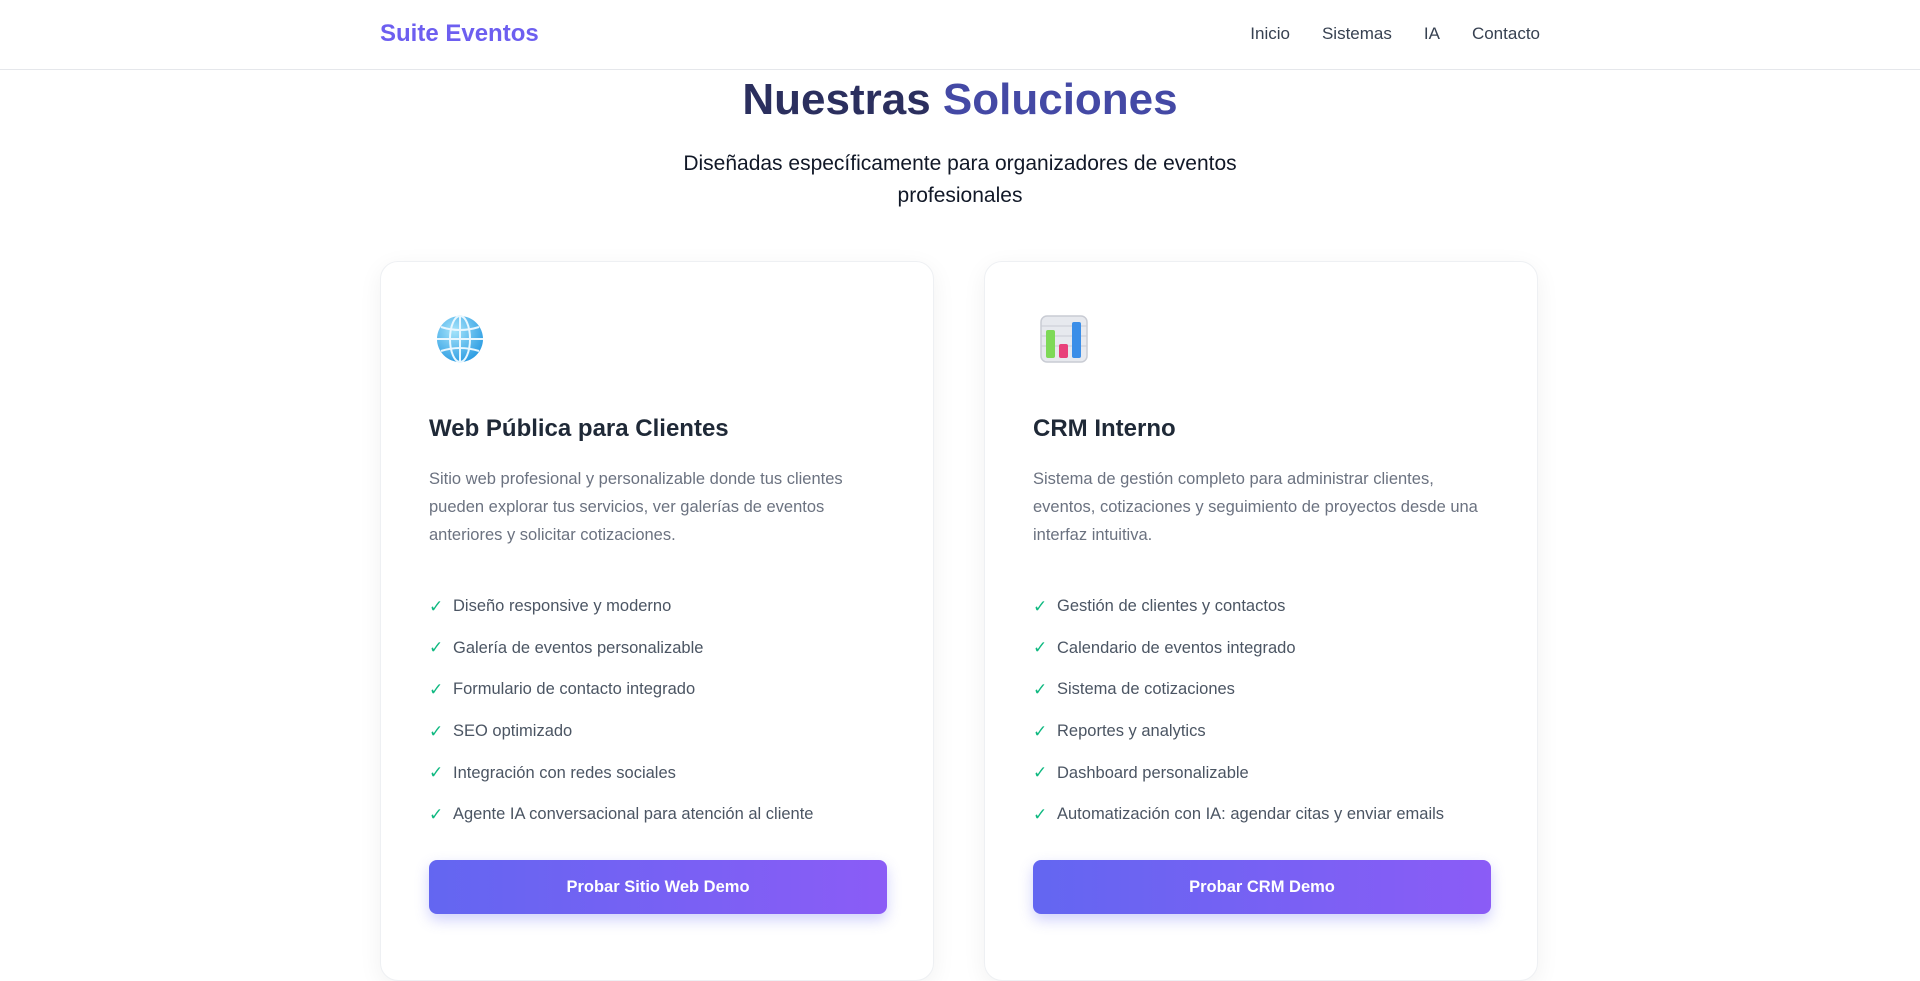  What do you see at coordinates (579, 428) in the screenshot?
I see `card-title: Web Pública para Clientes` at bounding box center [579, 428].